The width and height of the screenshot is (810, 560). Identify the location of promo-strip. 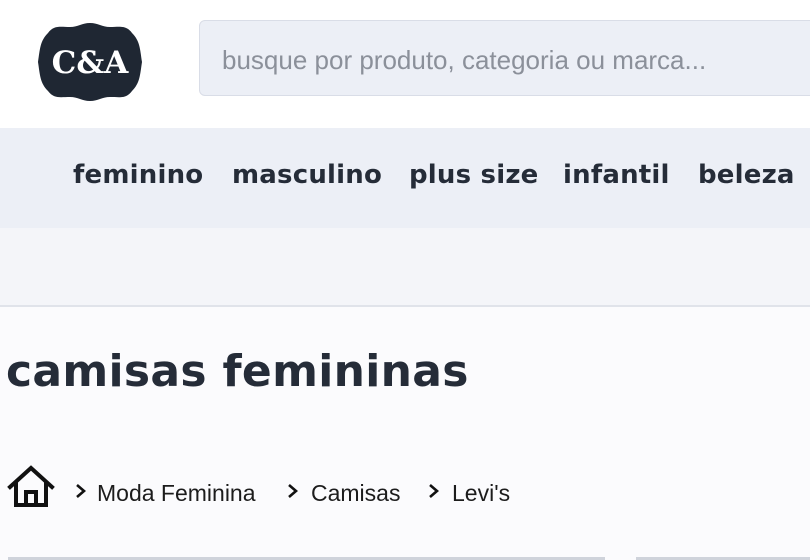
(405, 267).